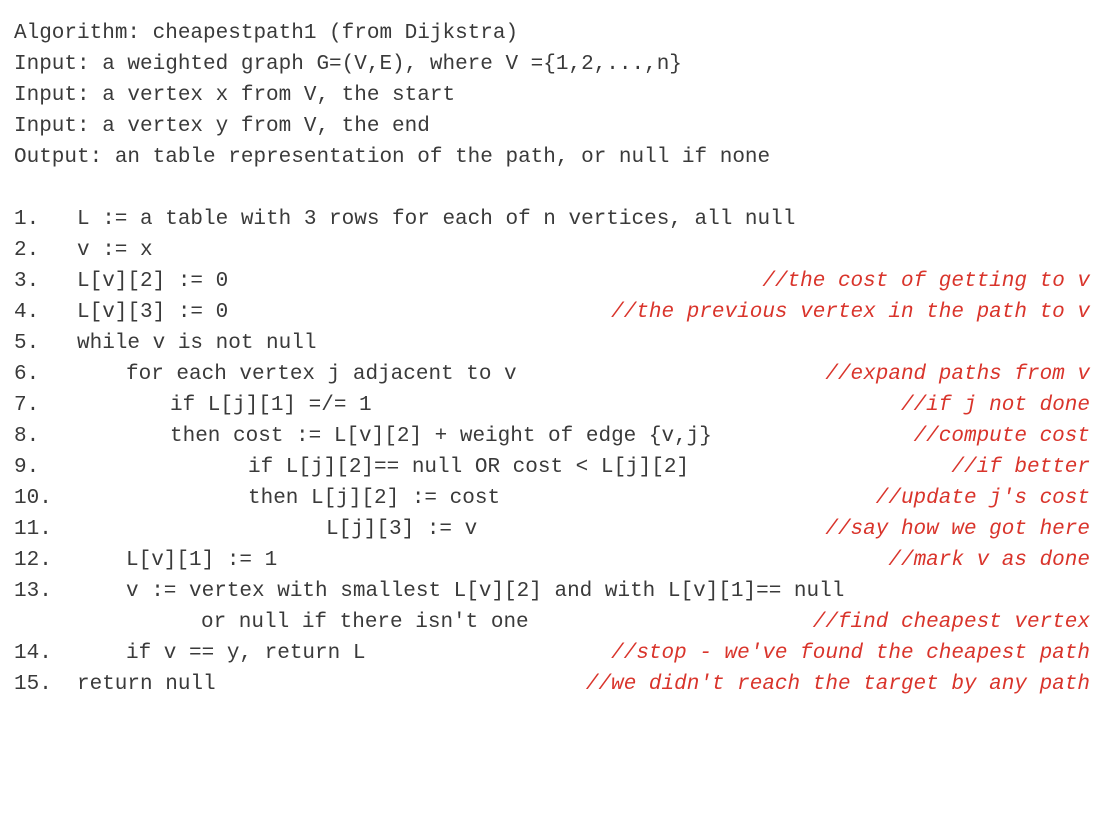  I want to click on header-line-input-end: Input: a vertex y from V, the end, so click(222, 126).